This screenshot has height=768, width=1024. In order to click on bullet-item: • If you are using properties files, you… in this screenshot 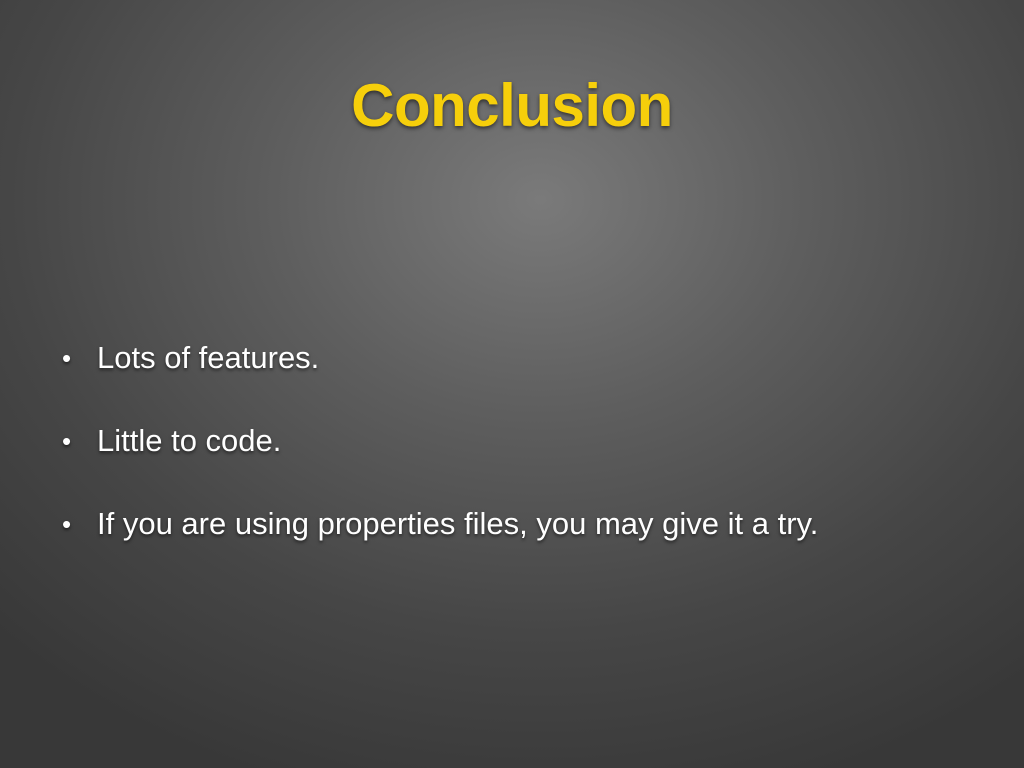, I will do `click(522, 541)`.